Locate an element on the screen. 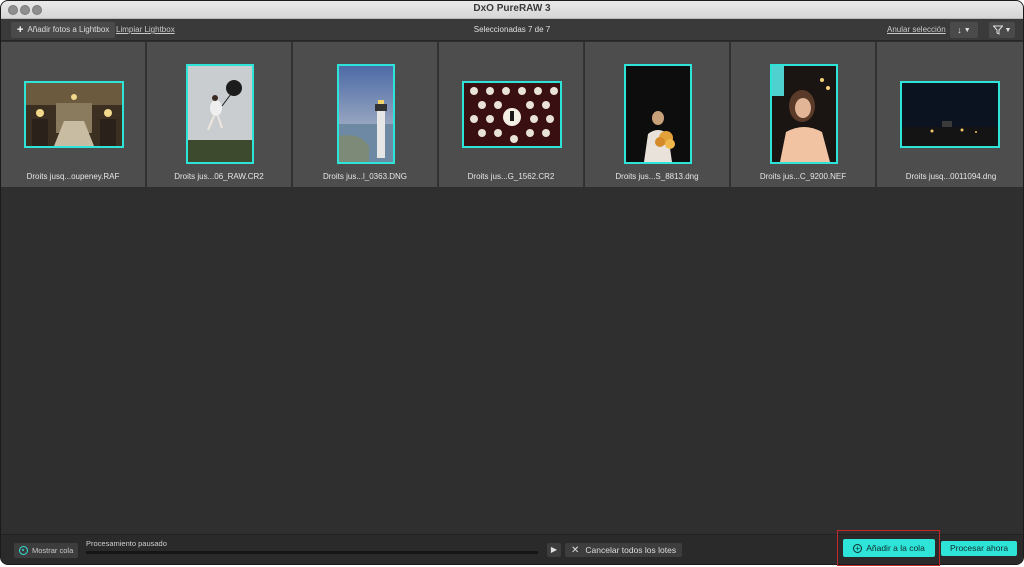  sort-icon: ↓ is located at coordinates (959, 30).